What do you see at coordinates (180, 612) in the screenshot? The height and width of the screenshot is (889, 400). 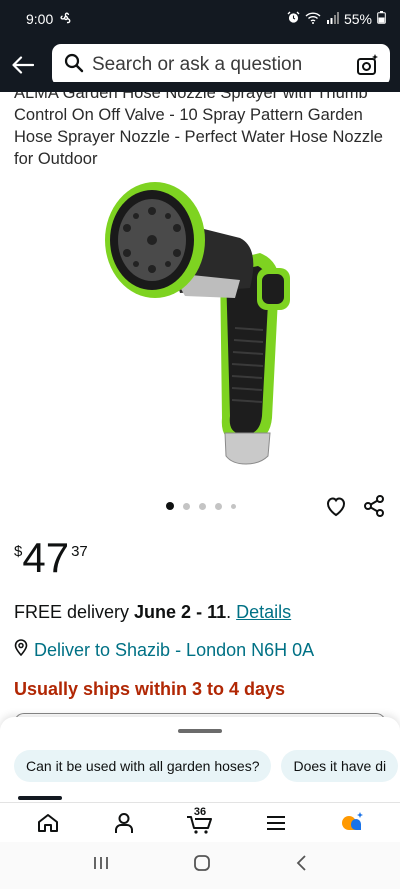 I see `delivery-dates: June 2 - 11` at bounding box center [180, 612].